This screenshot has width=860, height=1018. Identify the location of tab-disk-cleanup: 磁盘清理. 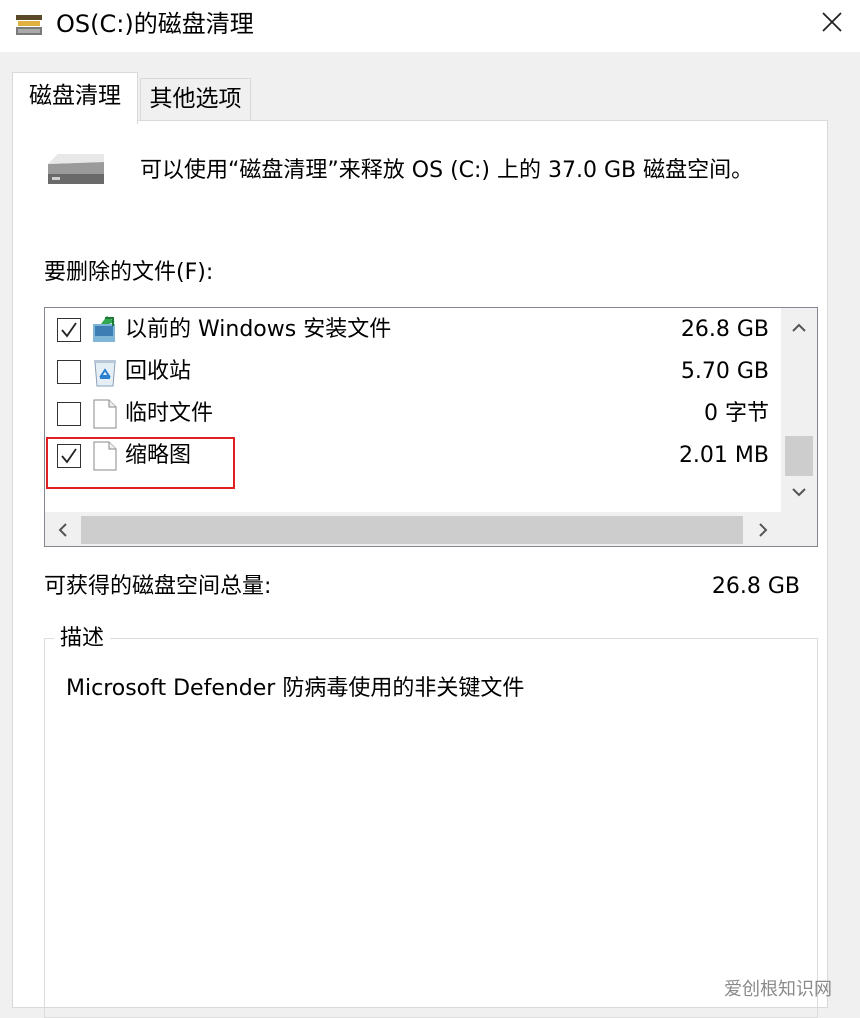
(75, 98).